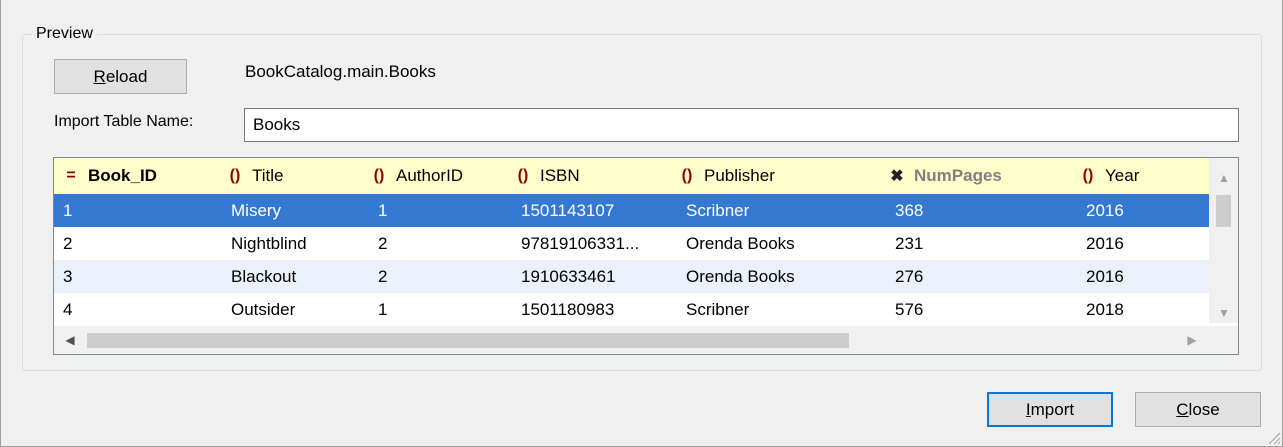  I want to click on cell-num-pages: 576, so click(909, 309).